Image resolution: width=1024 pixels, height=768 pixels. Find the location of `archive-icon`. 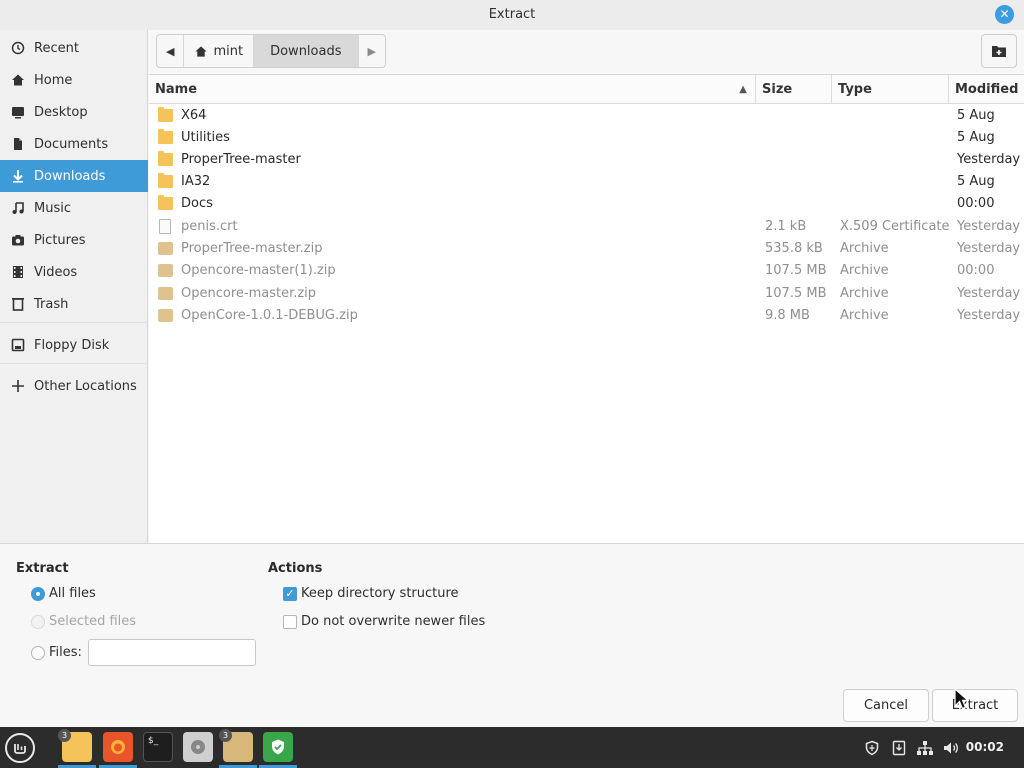

archive-icon is located at coordinates (165, 270).